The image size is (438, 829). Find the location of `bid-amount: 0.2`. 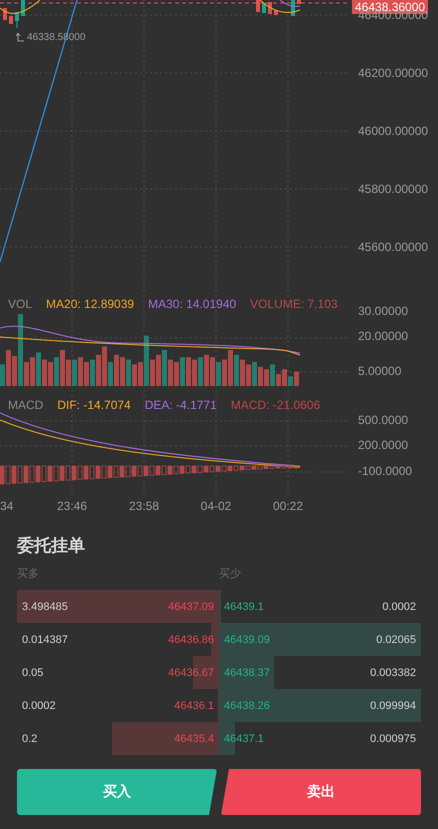

bid-amount: 0.2 is located at coordinates (30, 738).